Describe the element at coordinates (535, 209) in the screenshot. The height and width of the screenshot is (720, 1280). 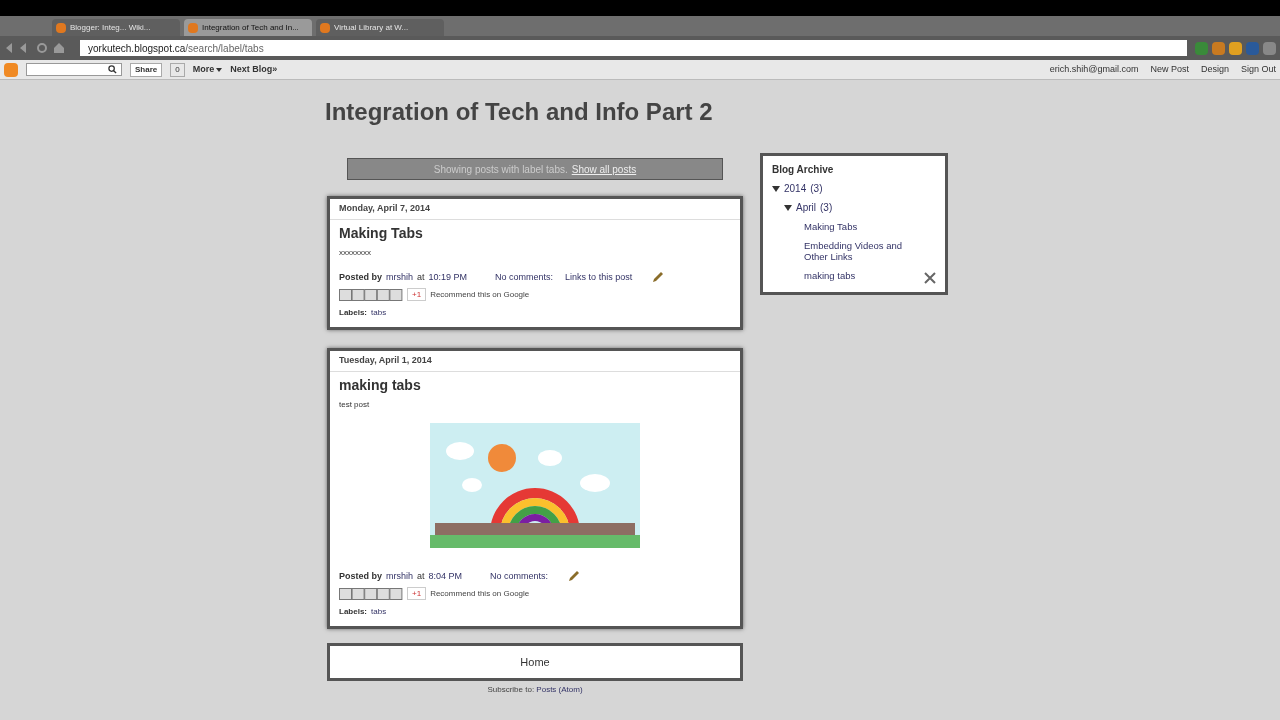
I see `post-date: Monday, April 7, 2014` at that location.